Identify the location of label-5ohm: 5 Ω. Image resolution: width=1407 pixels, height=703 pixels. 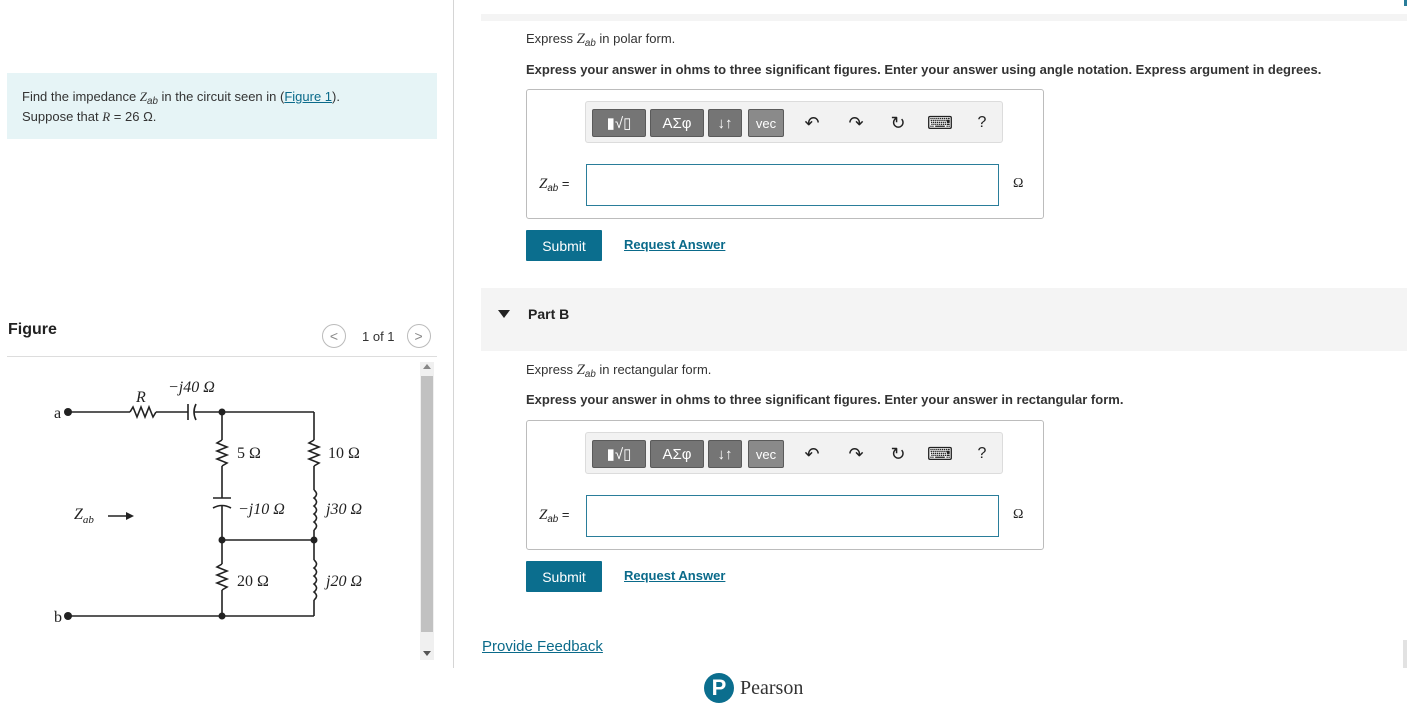
(249, 453).